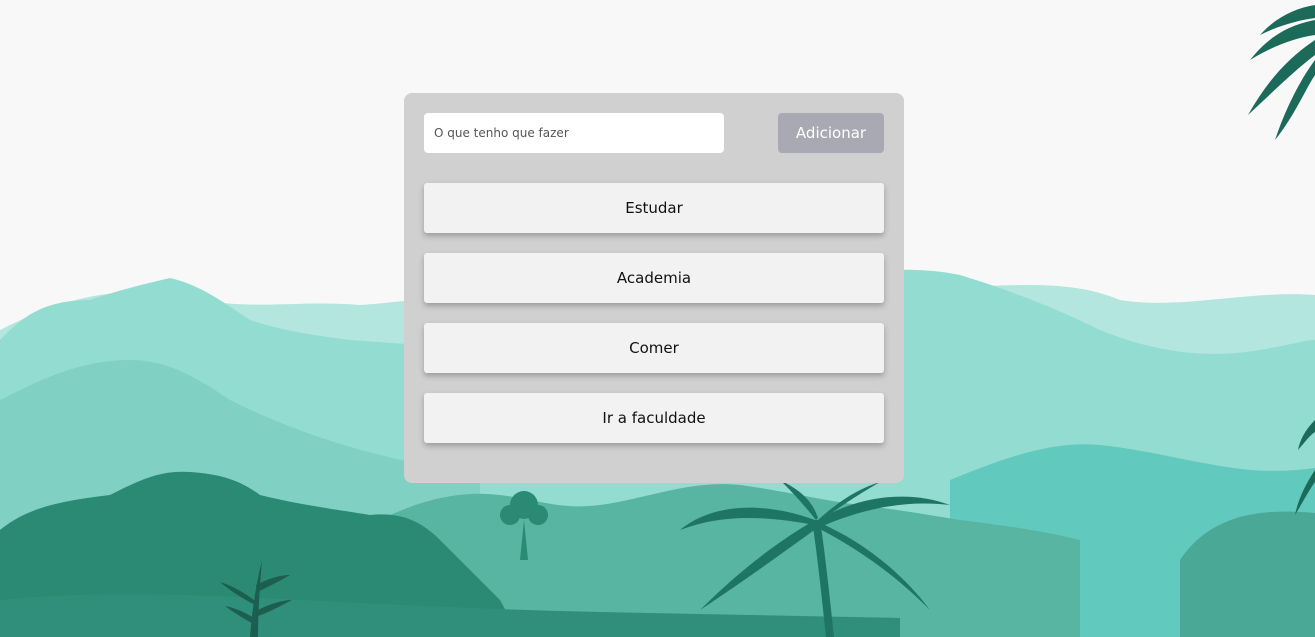 The image size is (1315, 637). What do you see at coordinates (574, 133) in the screenshot?
I see `task-input` at bounding box center [574, 133].